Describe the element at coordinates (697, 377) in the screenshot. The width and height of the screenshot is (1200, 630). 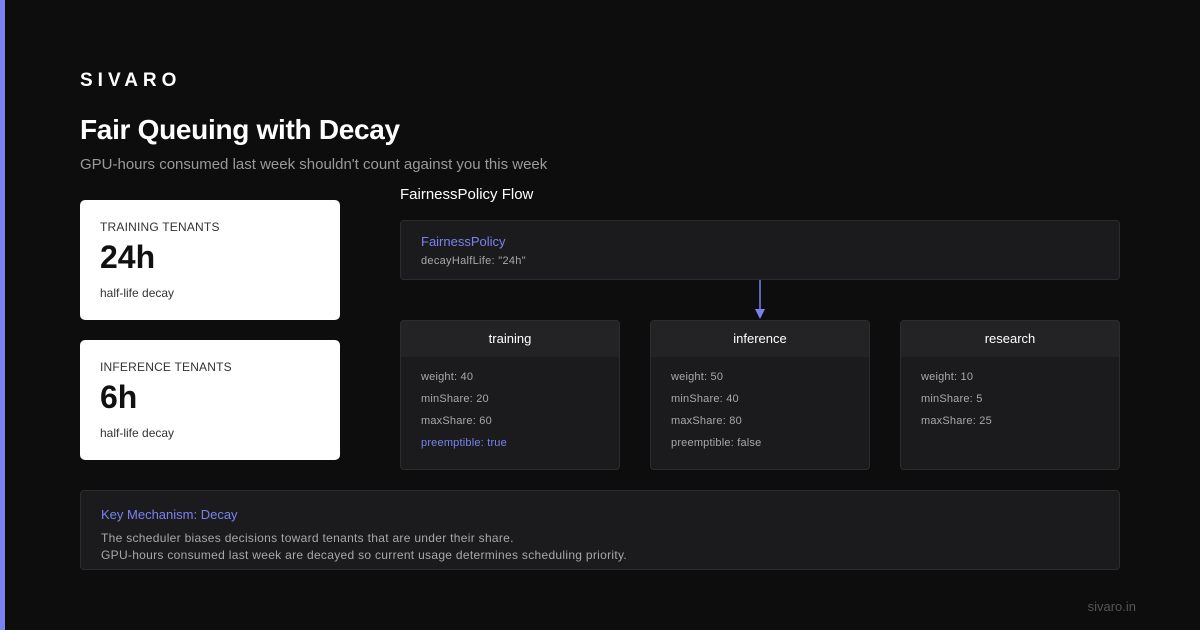
I see `tenant-weight: weight: 50` at that location.